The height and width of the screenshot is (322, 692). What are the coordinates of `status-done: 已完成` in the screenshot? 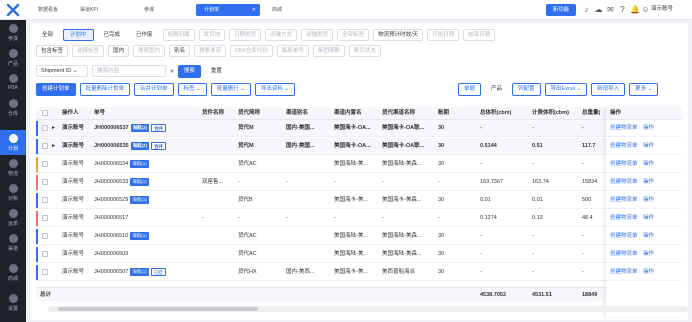 It's located at (112, 35).